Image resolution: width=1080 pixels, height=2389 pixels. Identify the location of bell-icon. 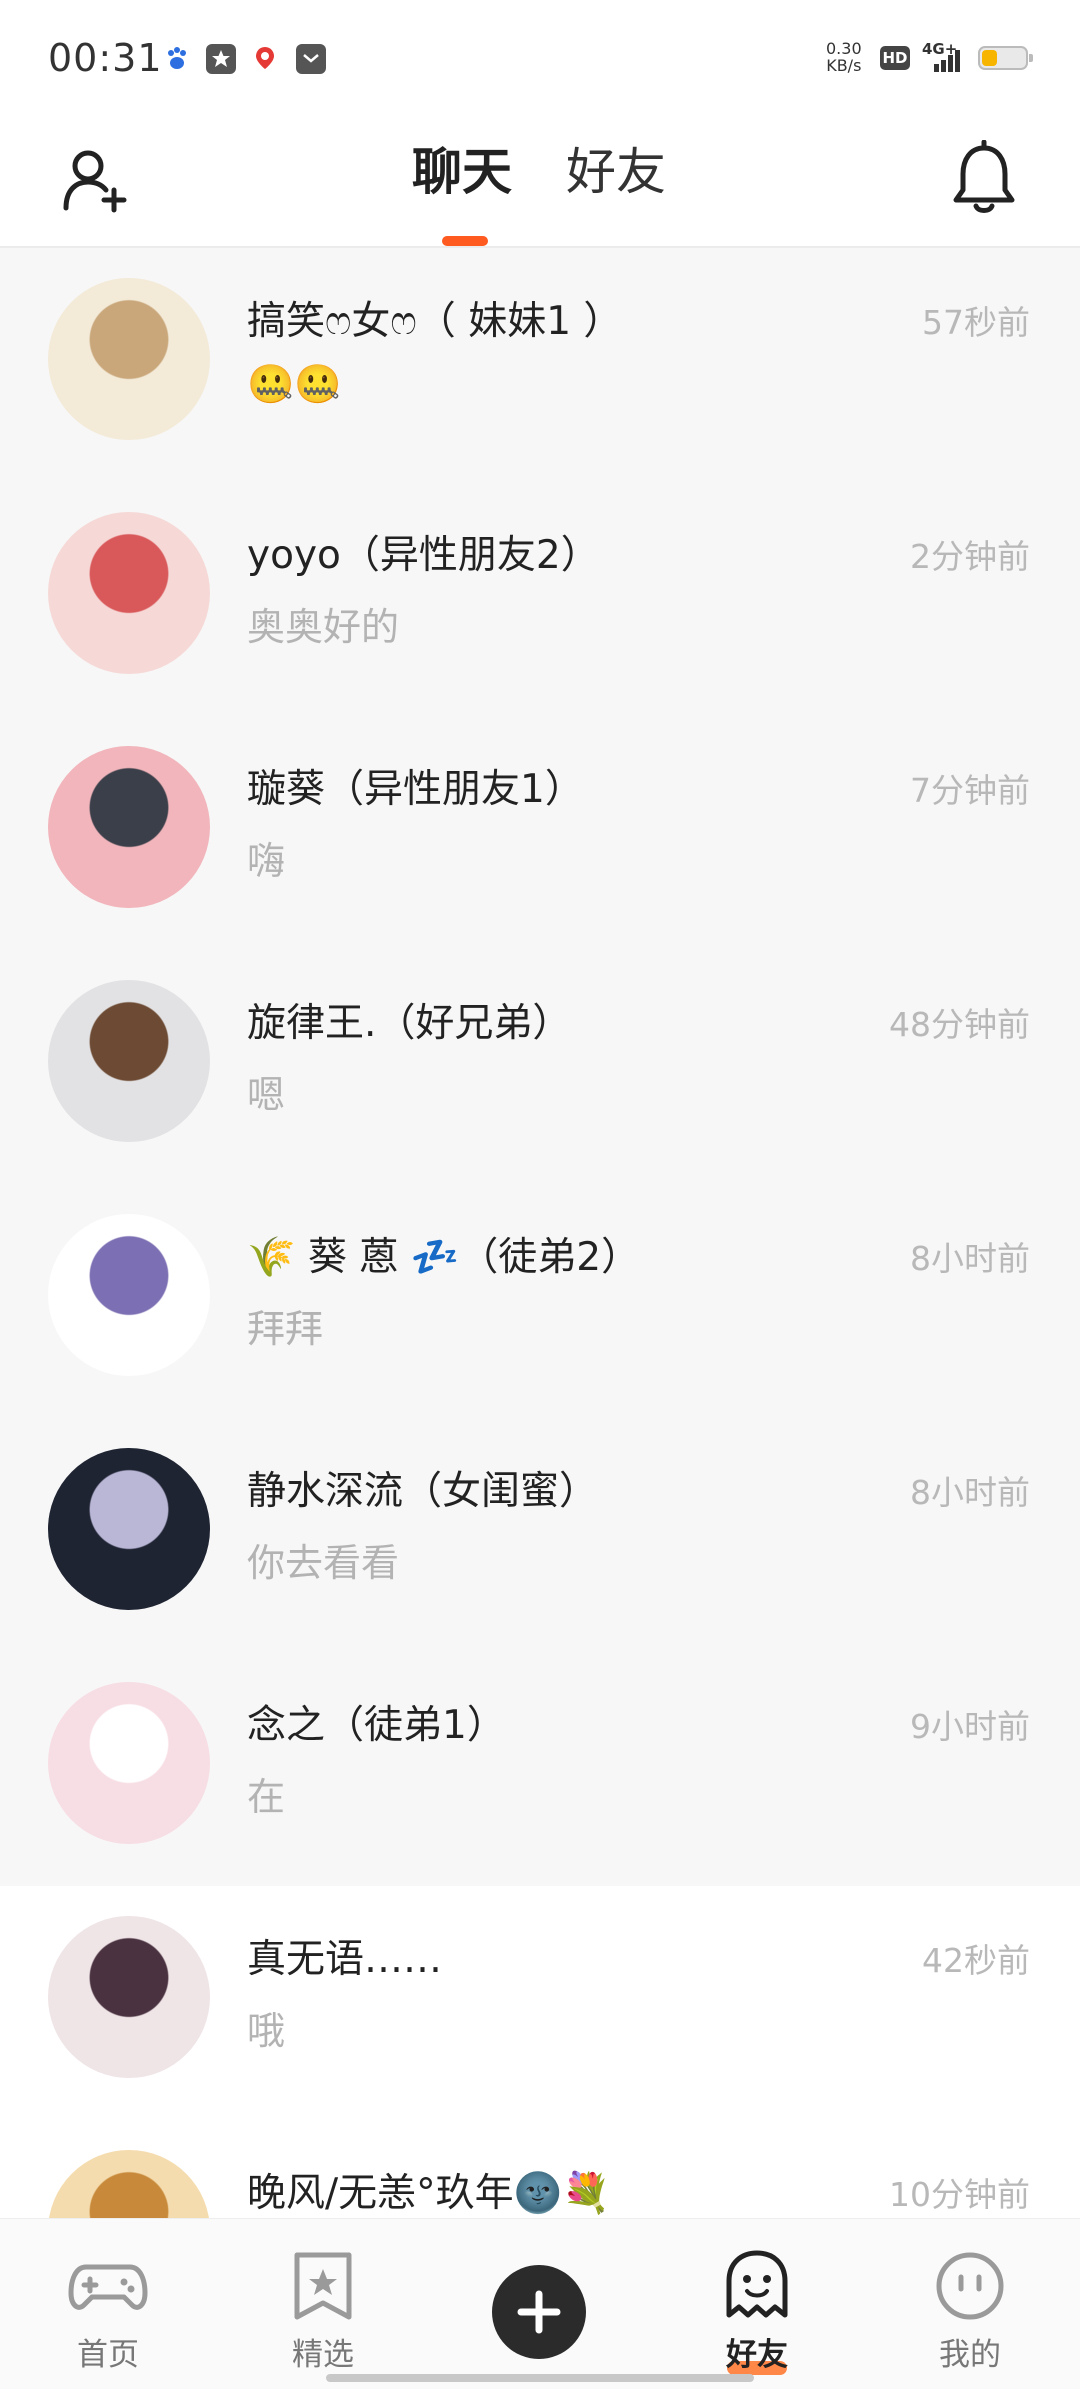
(984, 176).